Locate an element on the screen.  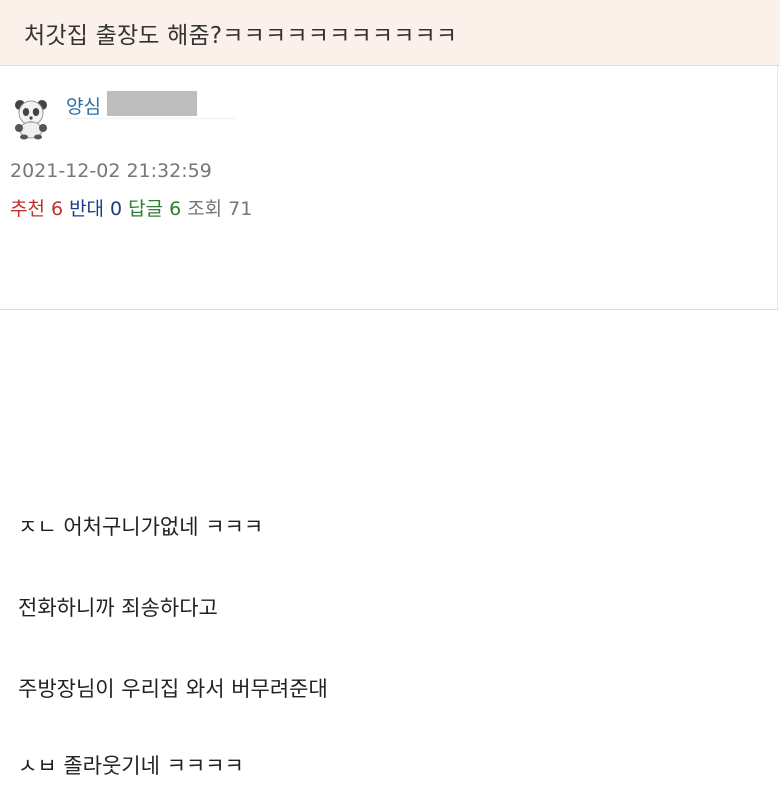
views-count: 71 is located at coordinates (240, 209).